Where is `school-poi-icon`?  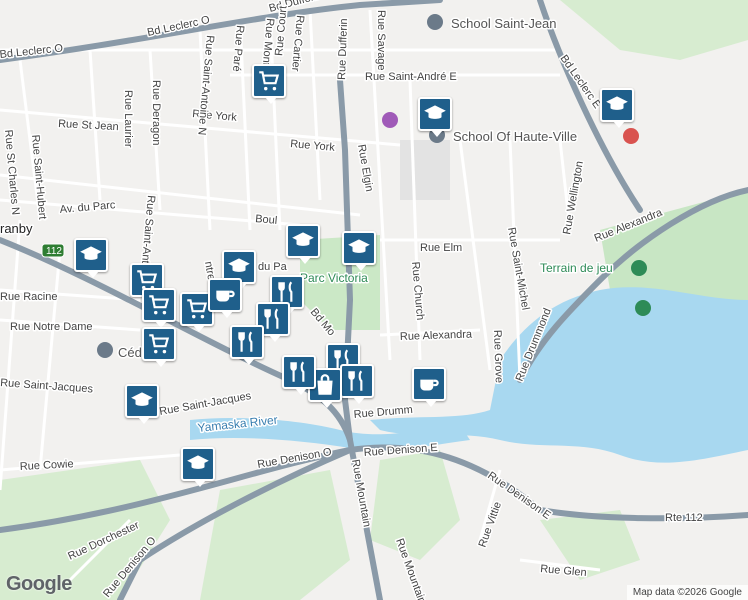
school-poi-icon is located at coordinates (435, 22).